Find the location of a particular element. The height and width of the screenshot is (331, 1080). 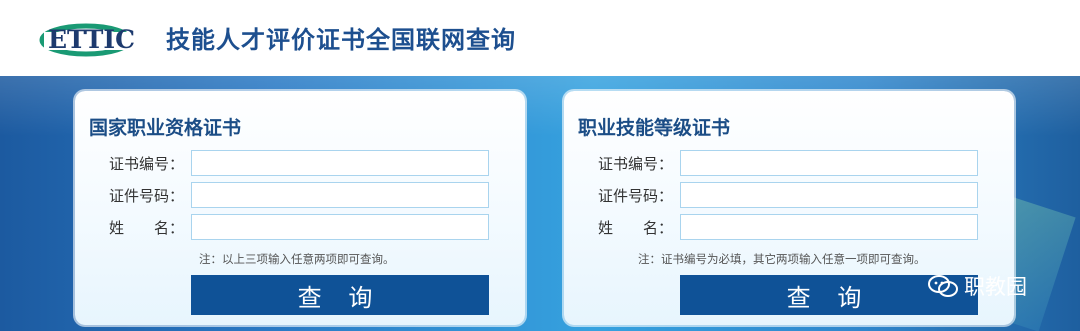

watermark: 职教园 is located at coordinates (977, 286).